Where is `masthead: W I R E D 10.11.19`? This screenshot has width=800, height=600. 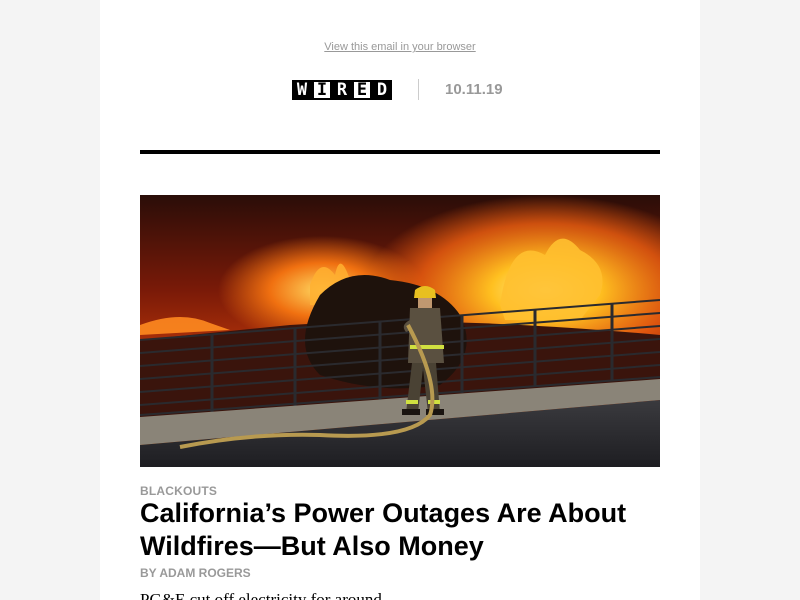
masthead: W I R E D 10.11.19 is located at coordinates (400, 90).